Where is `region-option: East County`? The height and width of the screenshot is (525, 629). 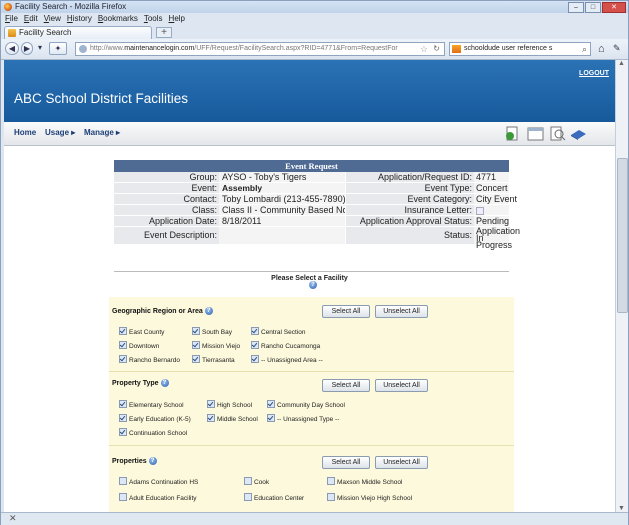 region-option: East County is located at coordinates (141, 331).